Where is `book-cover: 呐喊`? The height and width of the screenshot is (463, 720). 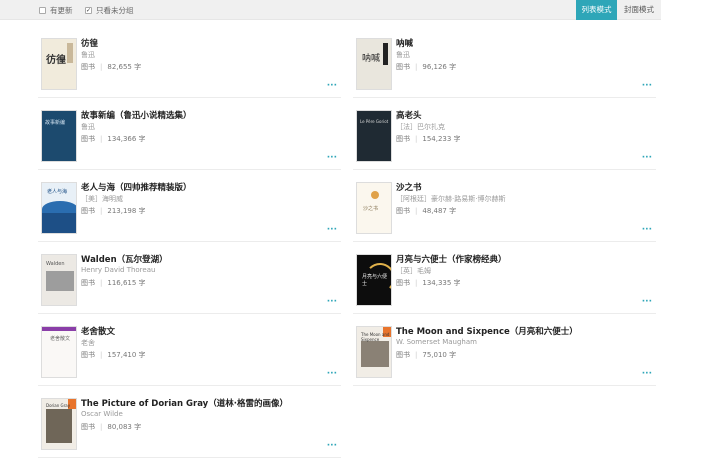 book-cover: 呐喊 is located at coordinates (374, 64).